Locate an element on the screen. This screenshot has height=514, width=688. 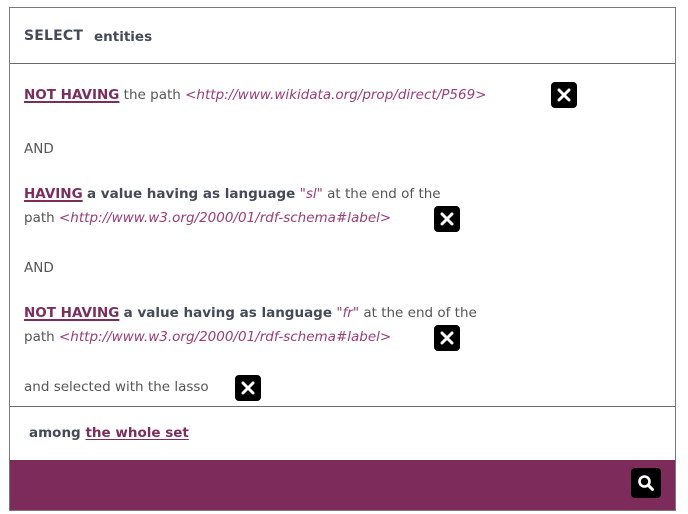
criterion-3-operator: NOT HAVING is located at coordinates (71, 313).